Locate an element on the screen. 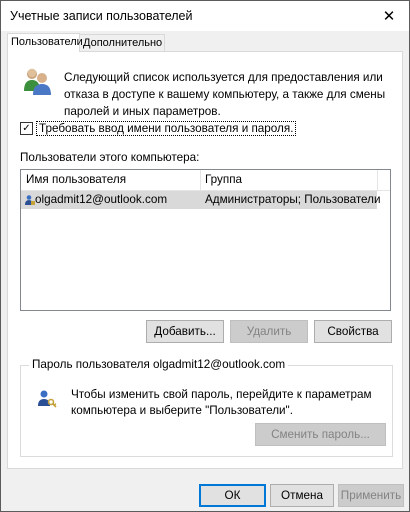 The image size is (410, 512). users-icon is located at coordinates (37, 81).